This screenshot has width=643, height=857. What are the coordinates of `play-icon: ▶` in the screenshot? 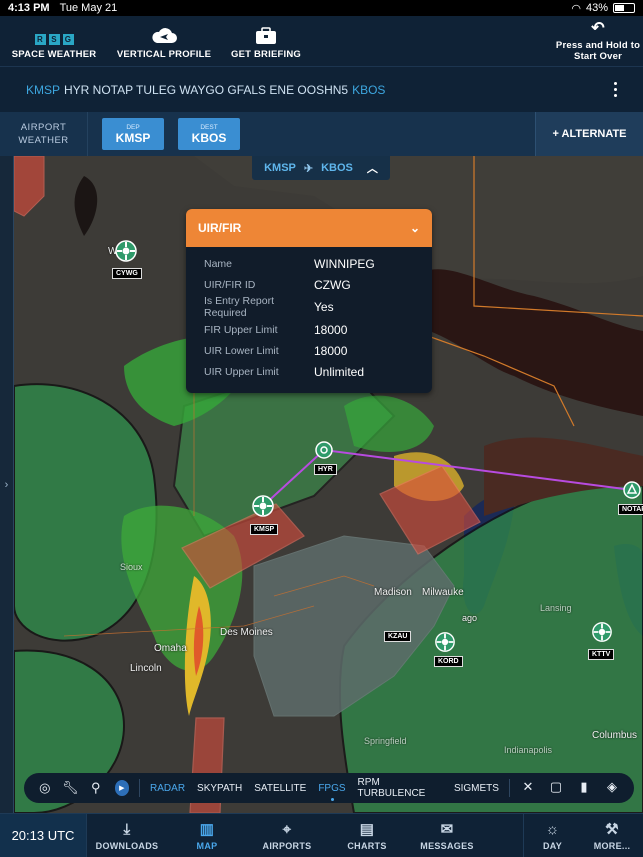 It's located at (122, 788).